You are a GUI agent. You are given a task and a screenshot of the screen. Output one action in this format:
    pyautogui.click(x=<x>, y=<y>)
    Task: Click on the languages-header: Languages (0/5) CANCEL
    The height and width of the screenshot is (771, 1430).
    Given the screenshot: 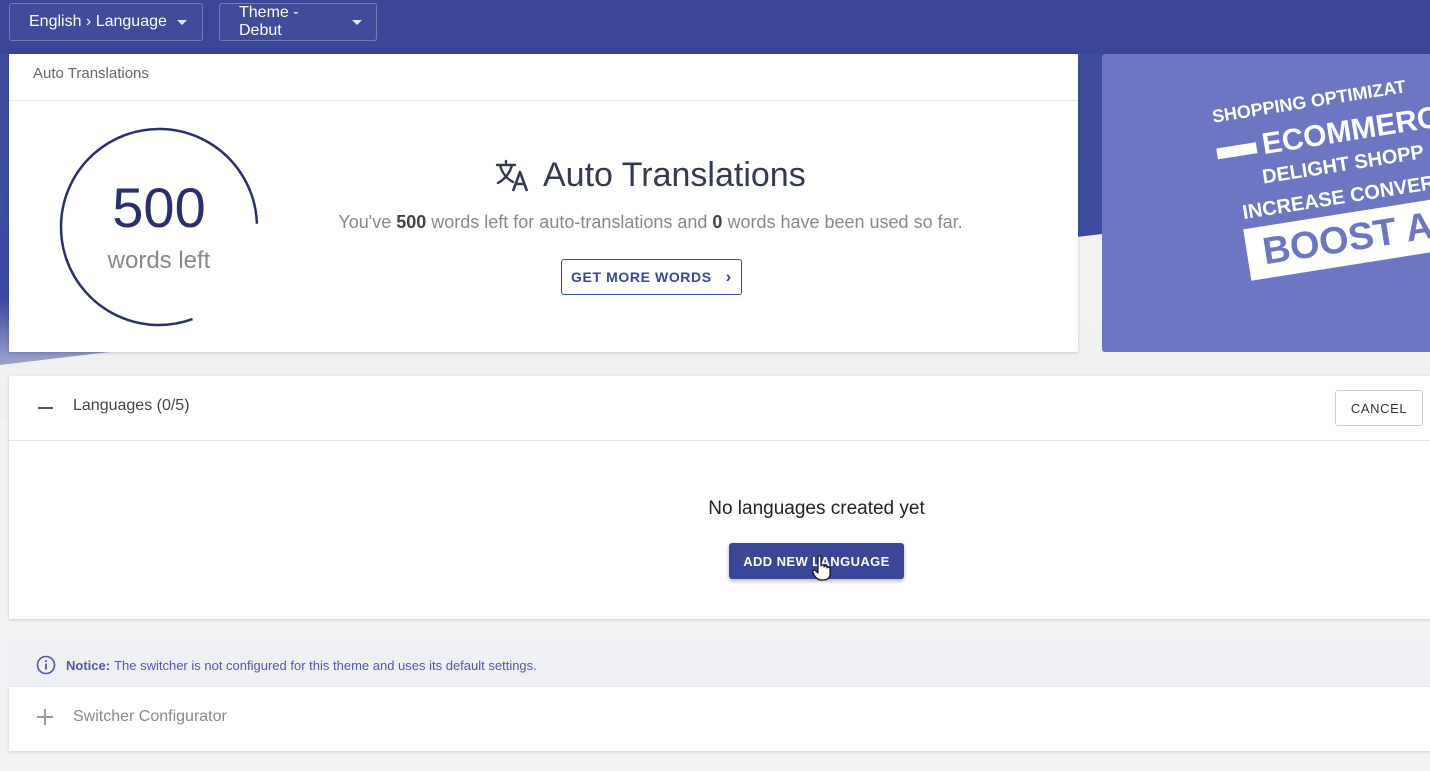 What is the action you would take?
    pyautogui.click(x=719, y=408)
    